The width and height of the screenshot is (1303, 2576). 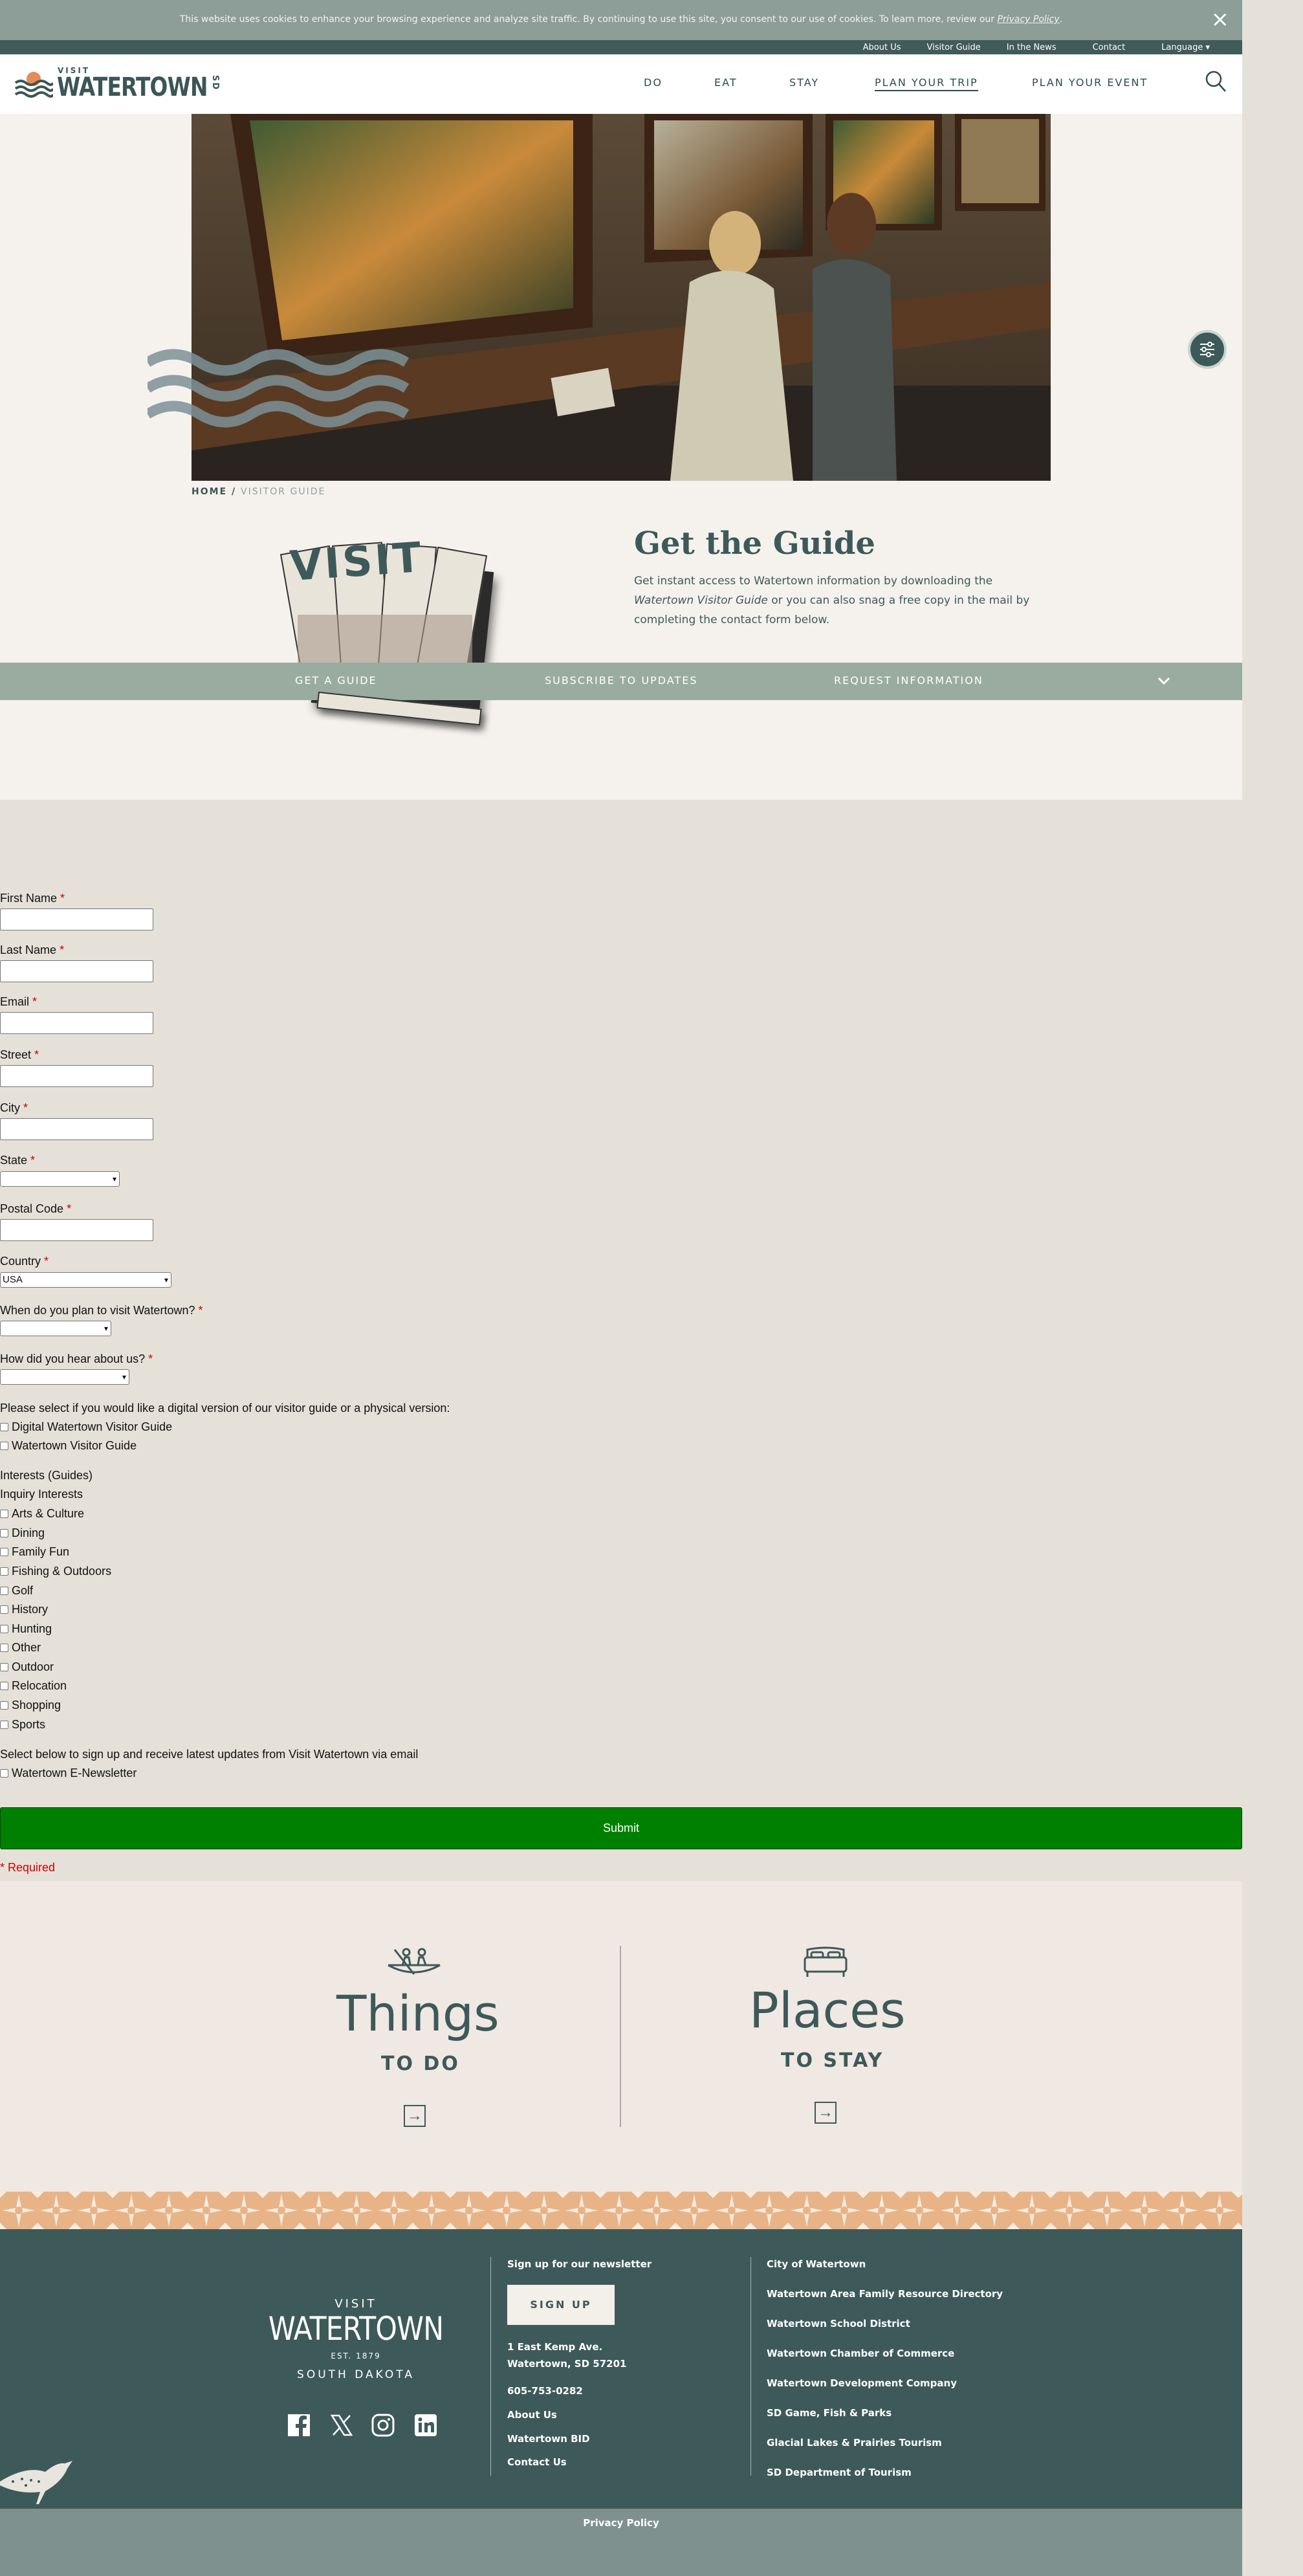 I want to click on footer-link: Watertown Development Company, so click(x=862, y=2383).